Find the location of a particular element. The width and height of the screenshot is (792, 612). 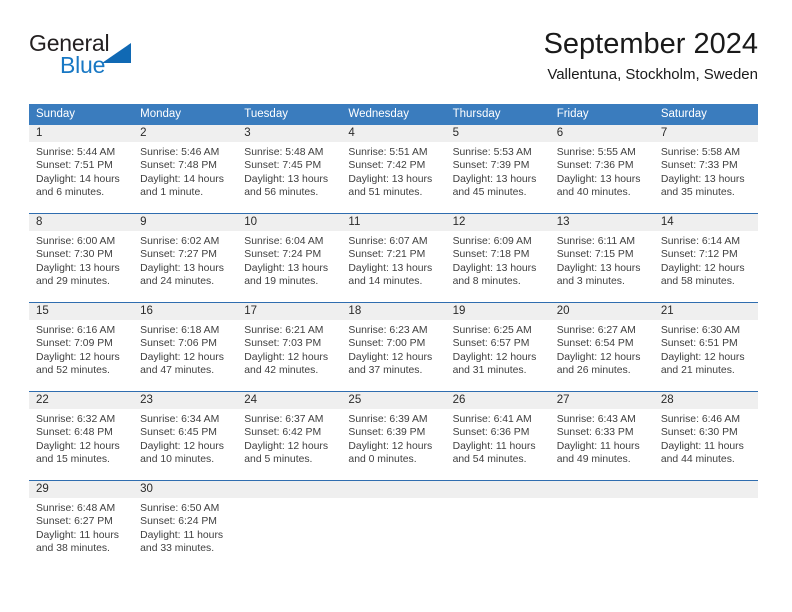

sunrise-text: Sunrise: 6:04 AM is located at coordinates (284, 241).